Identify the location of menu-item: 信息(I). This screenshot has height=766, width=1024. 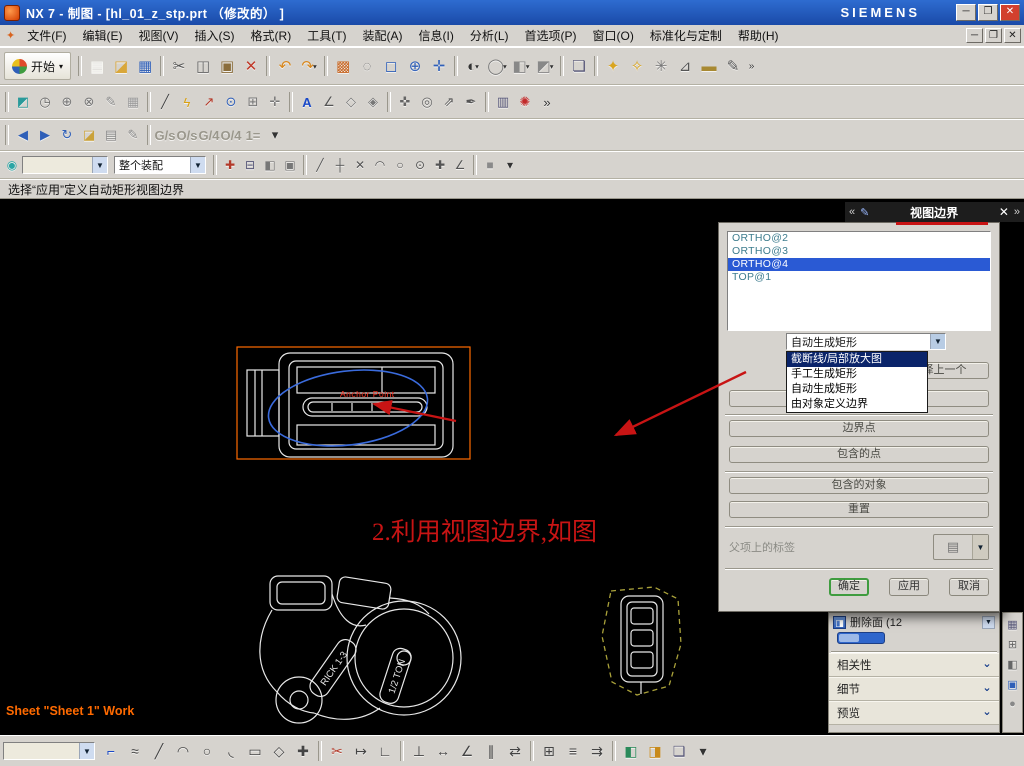
(436, 35).